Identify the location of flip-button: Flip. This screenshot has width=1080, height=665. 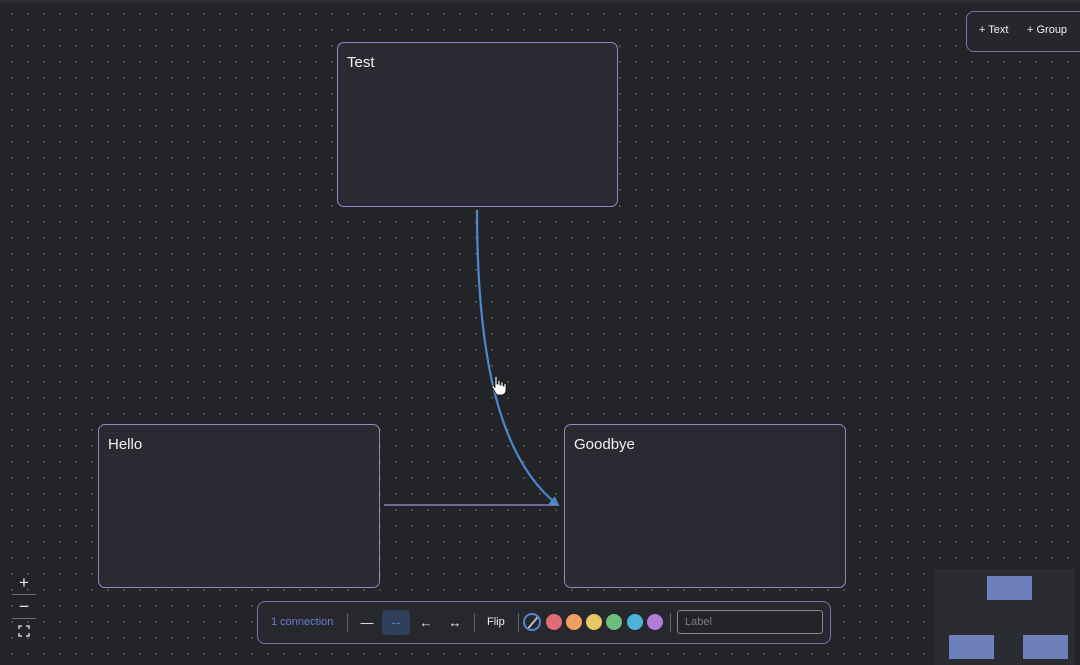
(496, 622).